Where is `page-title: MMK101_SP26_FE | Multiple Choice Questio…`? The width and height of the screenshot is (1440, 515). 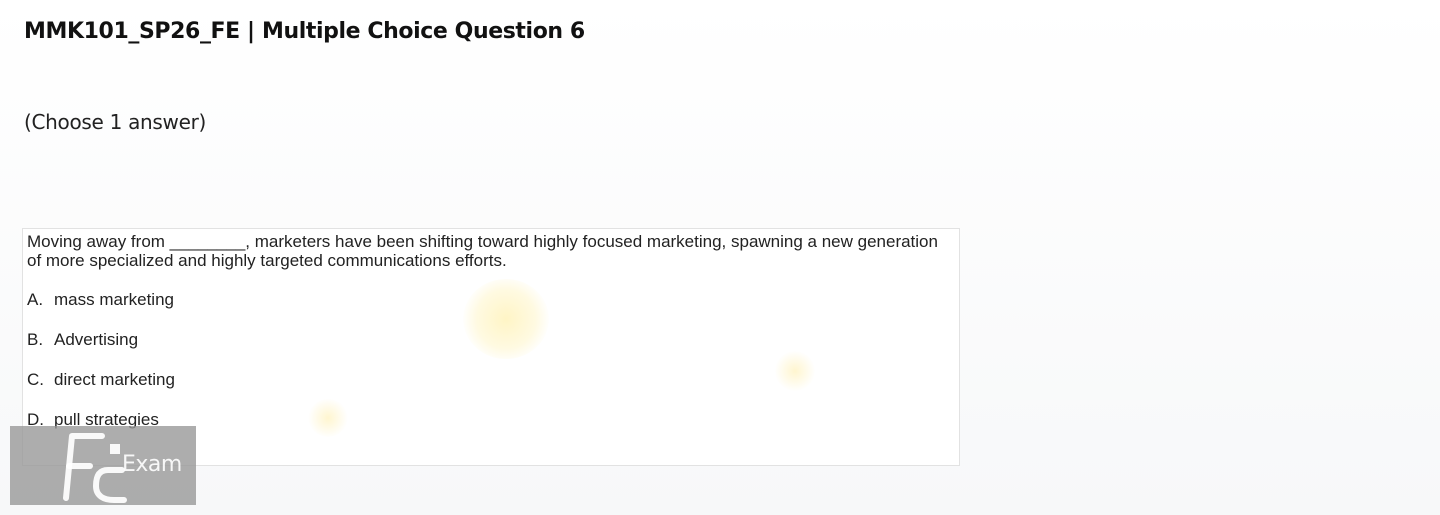 page-title: MMK101_SP26_FE | Multiple Choice Questio… is located at coordinates (304, 31).